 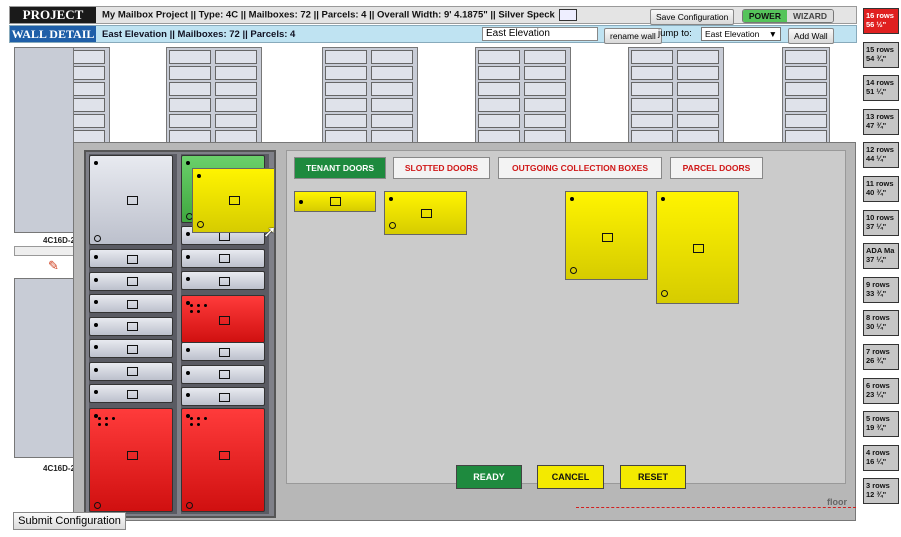 What do you see at coordinates (876, 495) in the screenshot?
I see `row-height: 12 ¾"` at bounding box center [876, 495].